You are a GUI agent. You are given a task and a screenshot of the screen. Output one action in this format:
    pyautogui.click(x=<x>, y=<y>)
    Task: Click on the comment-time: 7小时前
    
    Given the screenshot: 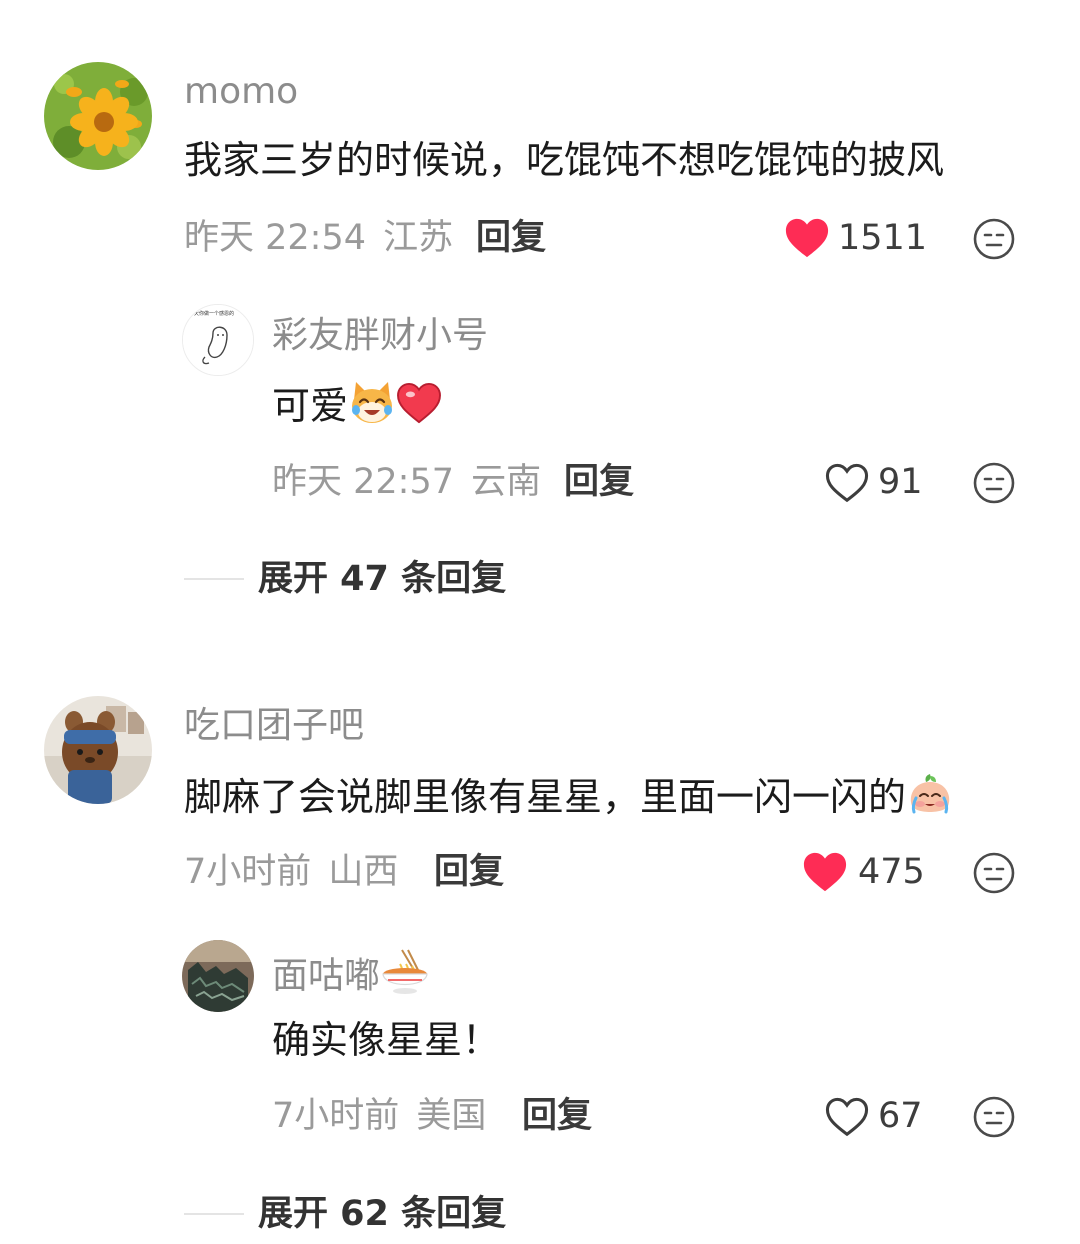 What is the action you would take?
    pyautogui.click(x=248, y=872)
    